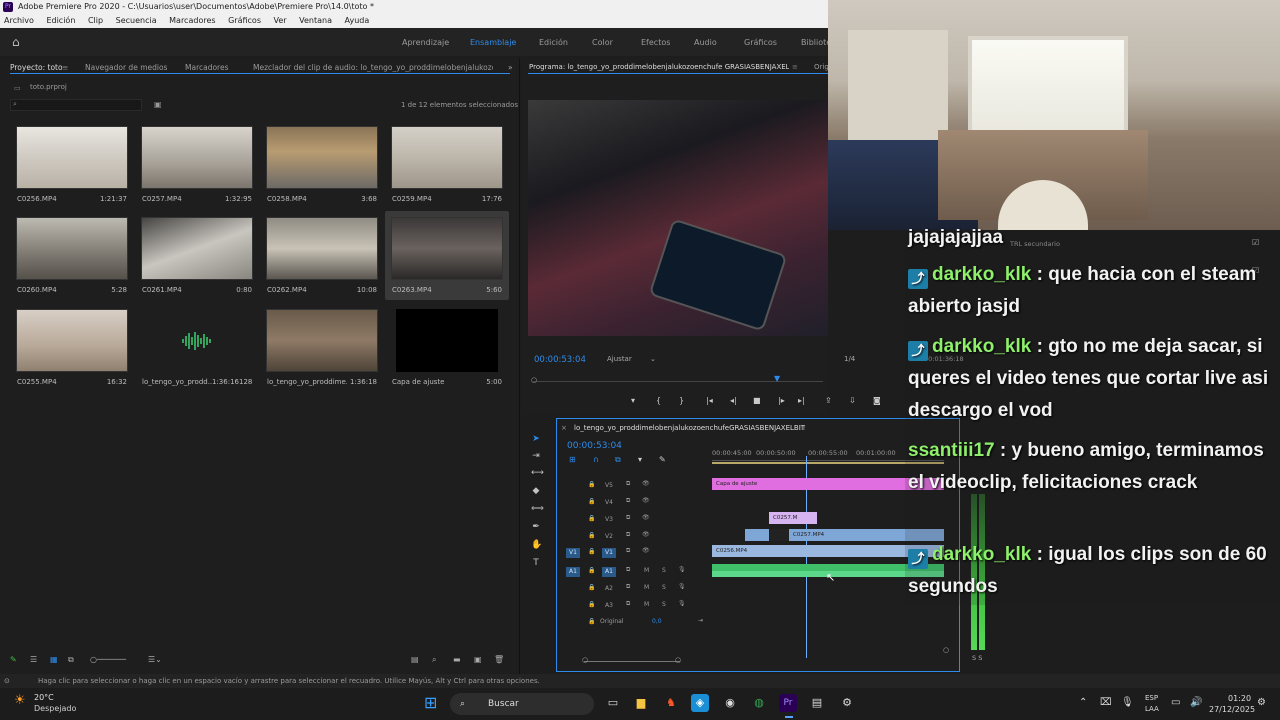  Describe the element at coordinates (72, 340) in the screenshot. I see `clip-thumbnail-c0255` at that location.